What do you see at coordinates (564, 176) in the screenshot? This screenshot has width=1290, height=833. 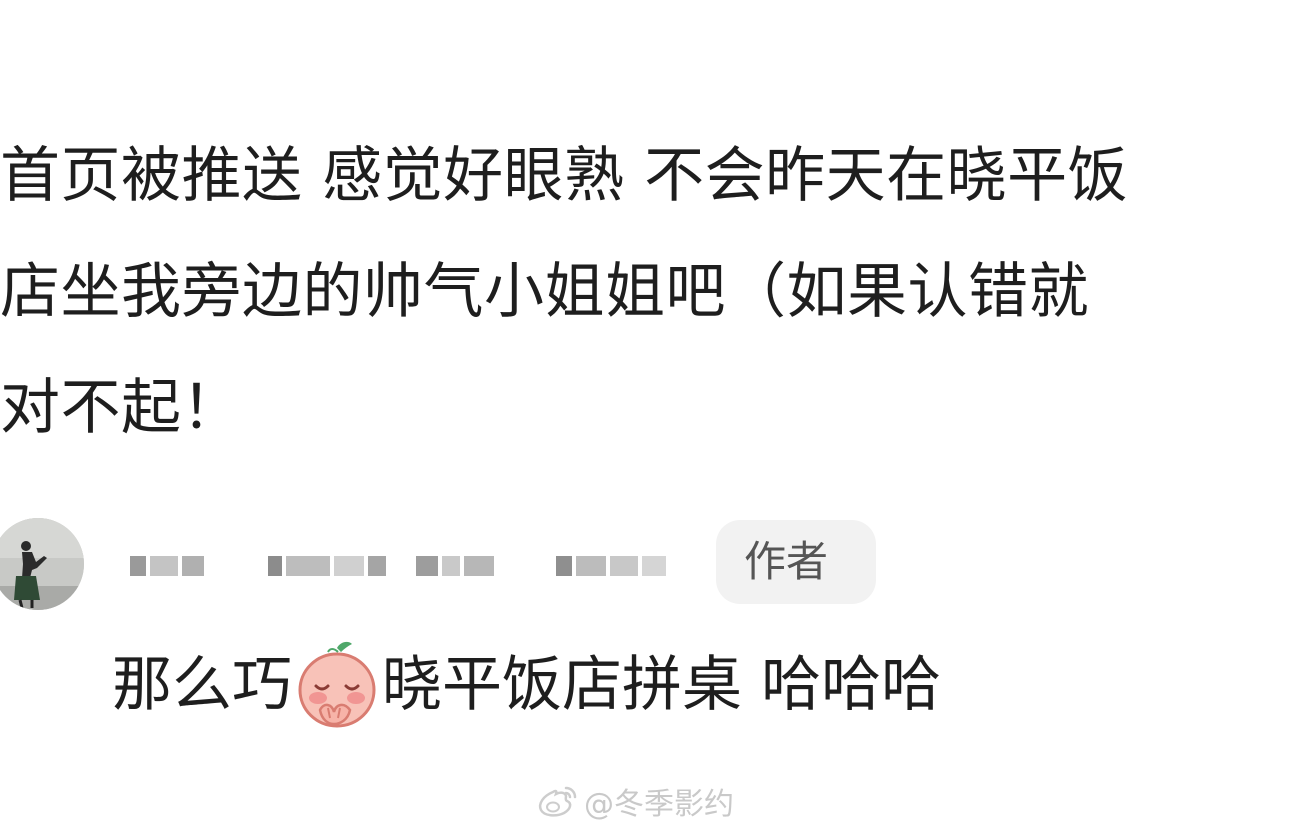 I see `comment-line: 首页被推送 感觉好眼熟 不会昨天在晓平饭` at bounding box center [564, 176].